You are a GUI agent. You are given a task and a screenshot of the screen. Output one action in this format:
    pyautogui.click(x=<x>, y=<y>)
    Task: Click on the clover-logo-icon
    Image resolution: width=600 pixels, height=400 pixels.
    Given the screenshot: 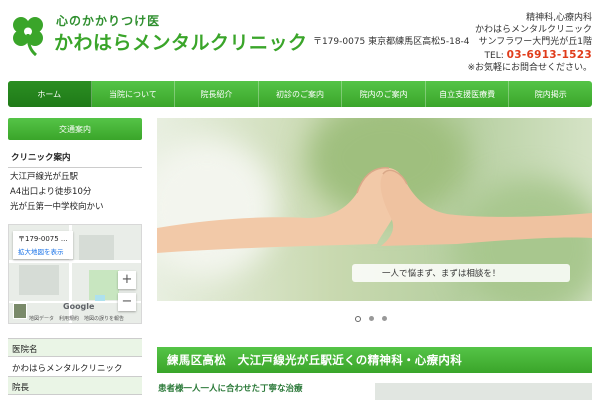 What is the action you would take?
    pyautogui.click(x=28, y=34)
    